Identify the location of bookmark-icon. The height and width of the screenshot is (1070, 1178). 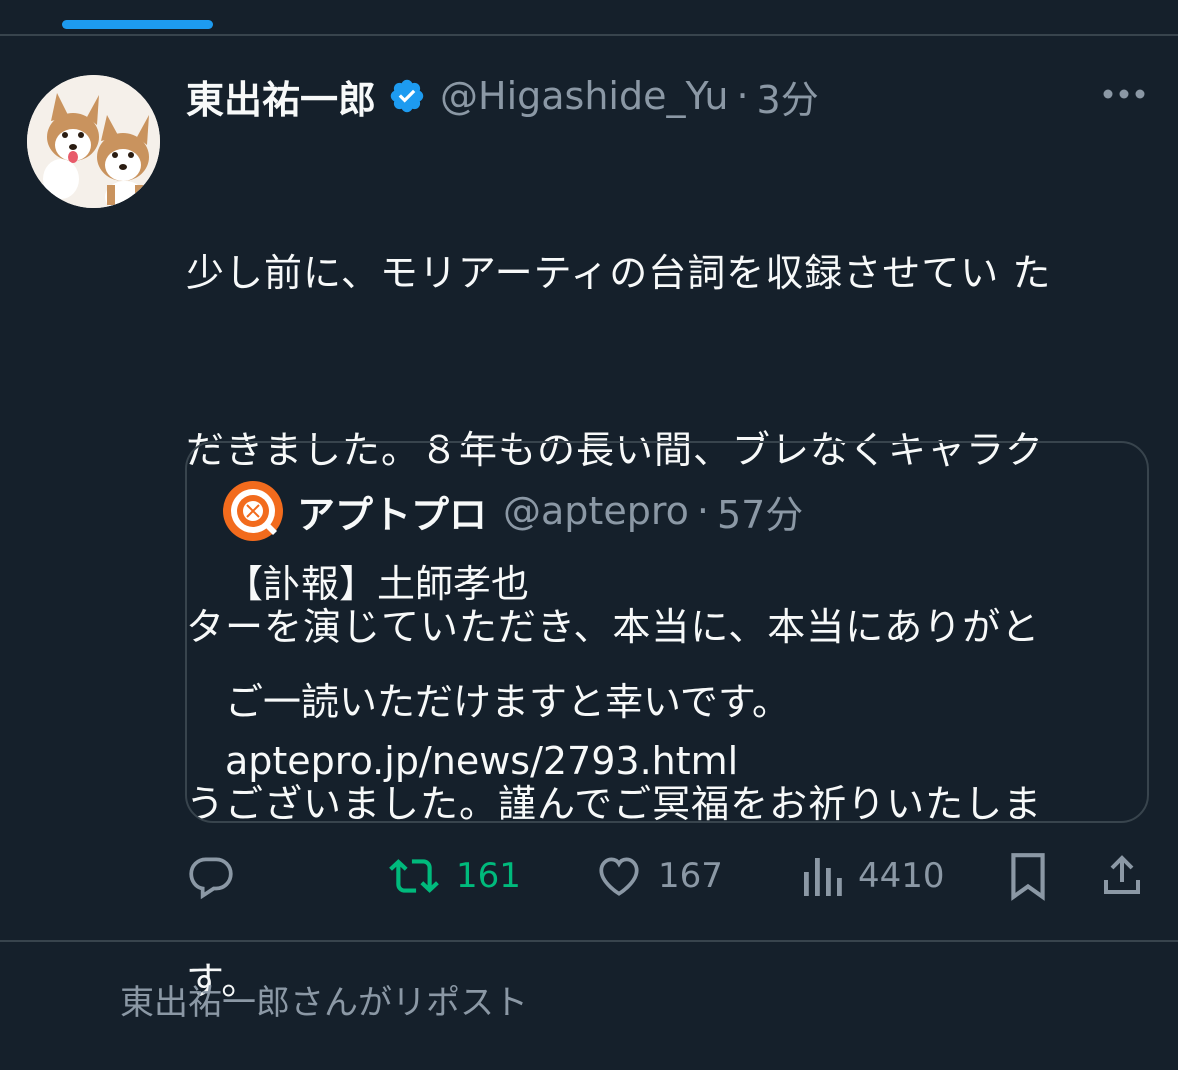
(1028, 877).